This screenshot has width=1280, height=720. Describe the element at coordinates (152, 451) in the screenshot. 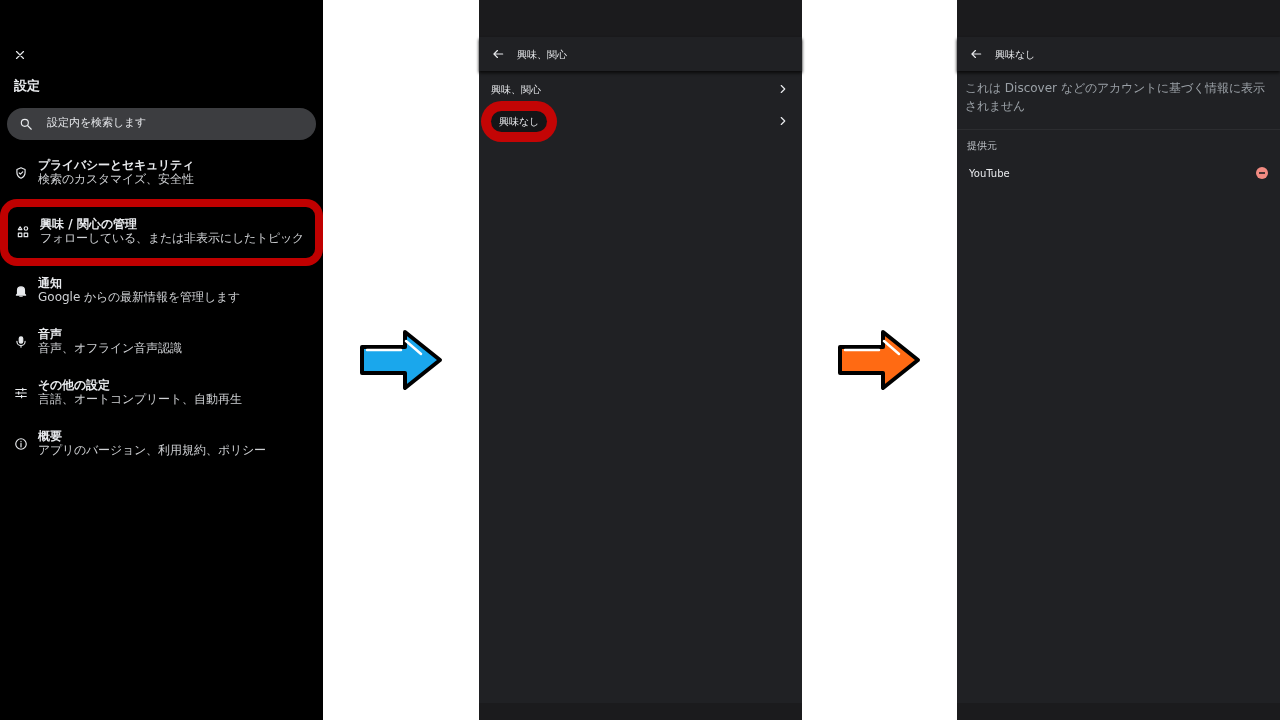

I see `item-subtitle: アプリのバージョン、利用規約、ポリシー` at that location.